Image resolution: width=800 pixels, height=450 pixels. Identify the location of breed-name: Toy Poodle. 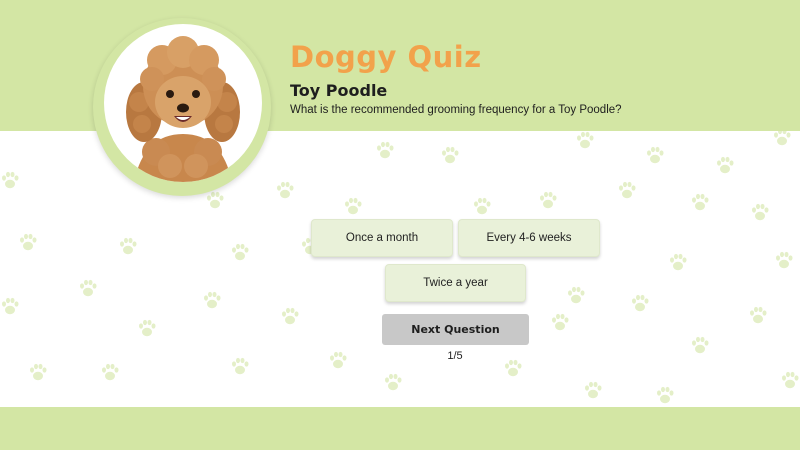
(339, 90).